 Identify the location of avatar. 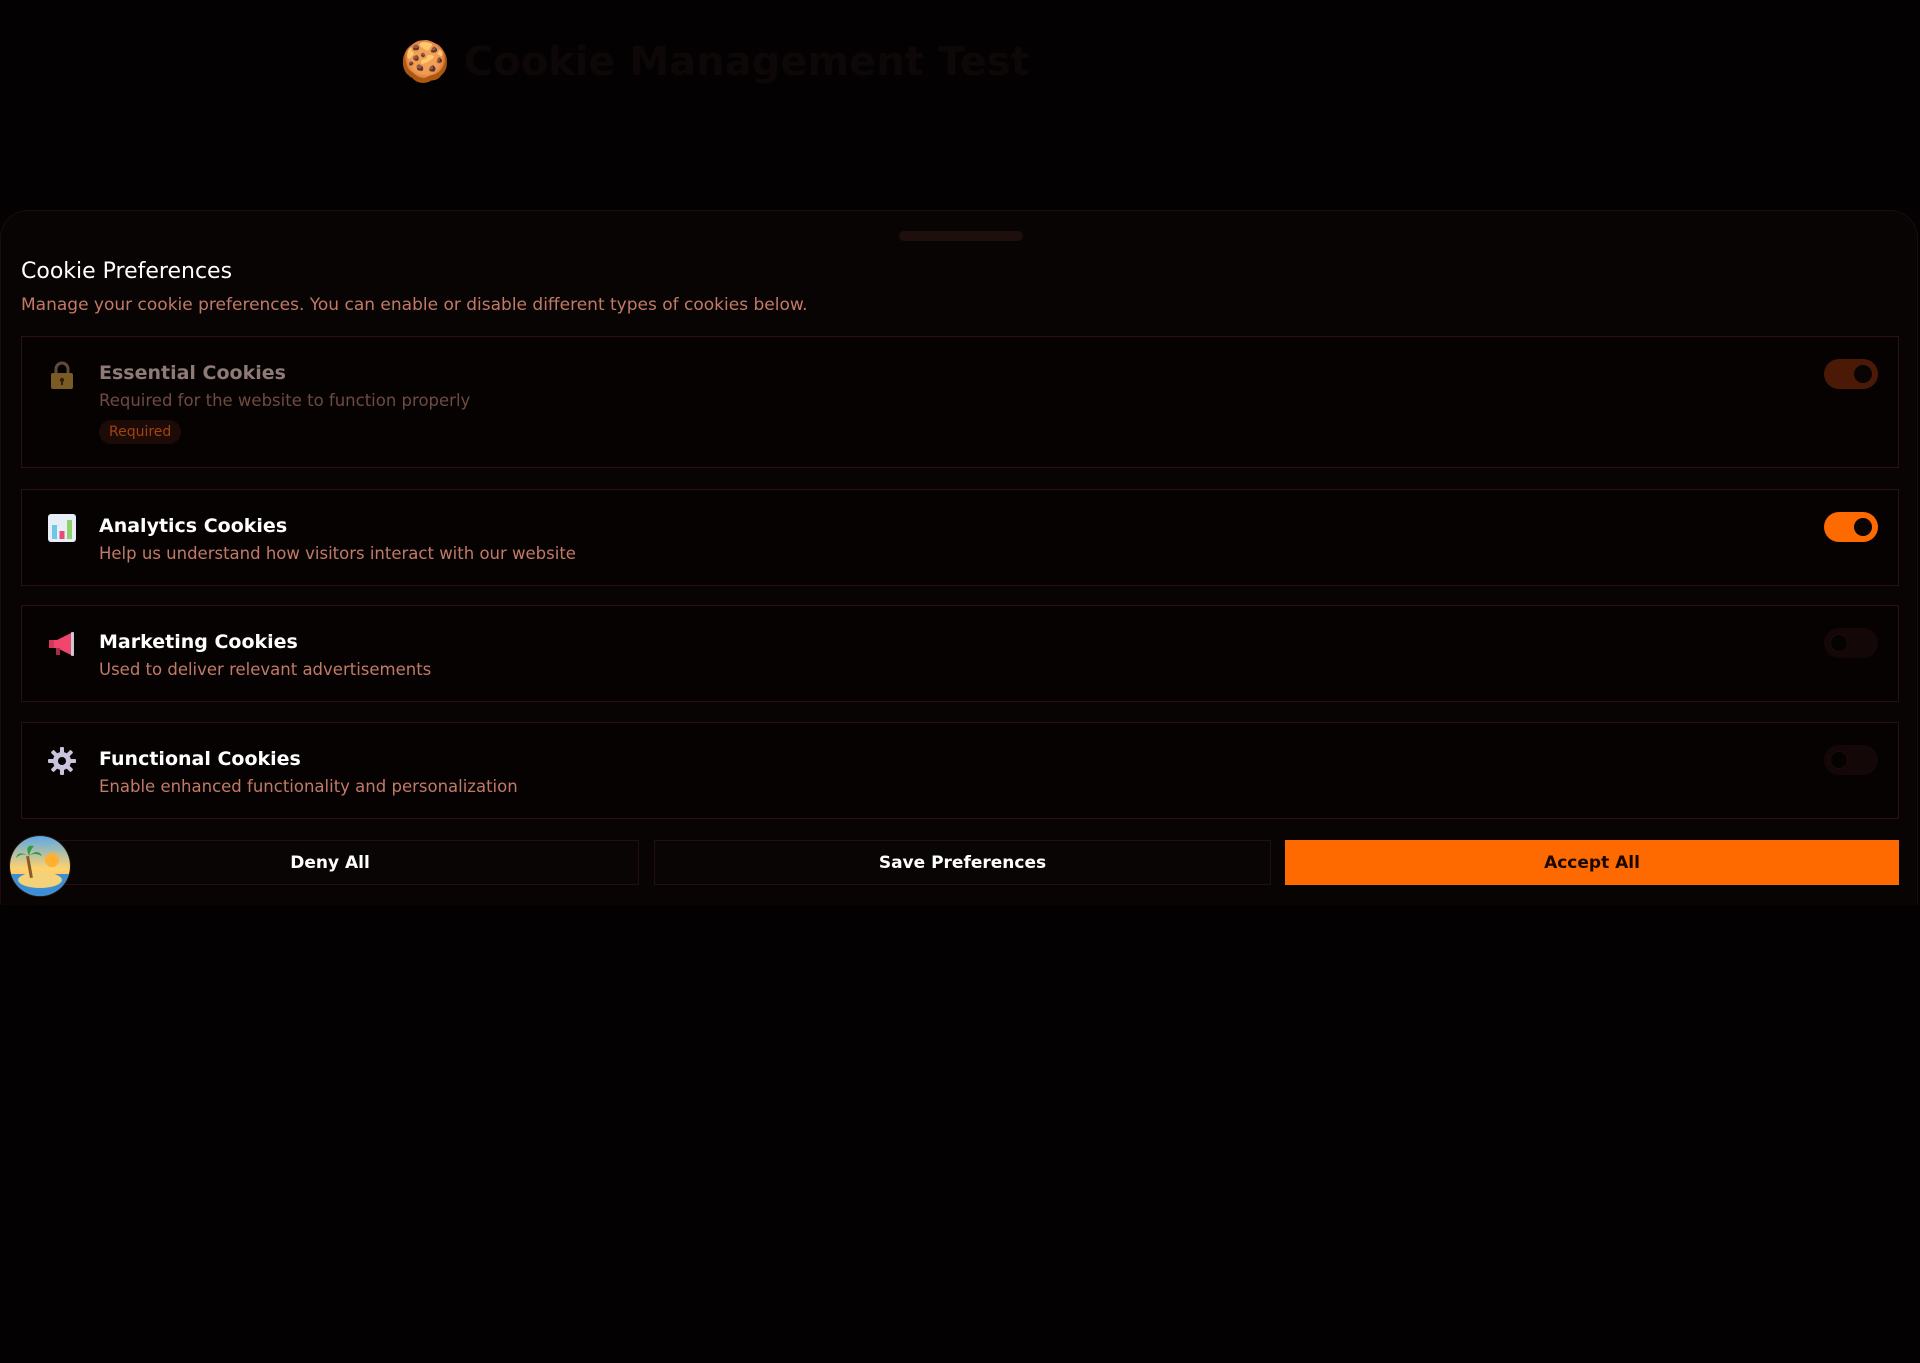
(40, 866).